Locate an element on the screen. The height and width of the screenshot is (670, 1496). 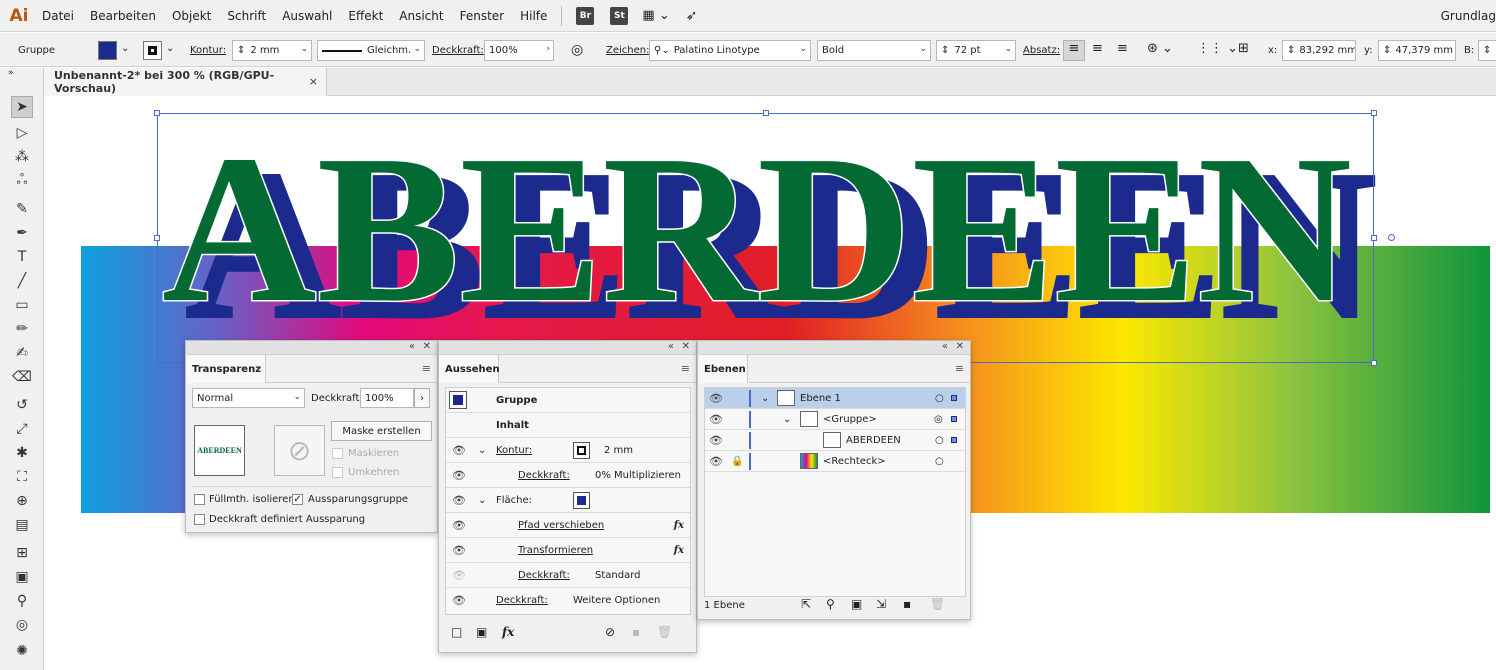
layer-row-gruppe: 👁 ⌄ <Gruppe> ◎ is located at coordinates (835, 419).